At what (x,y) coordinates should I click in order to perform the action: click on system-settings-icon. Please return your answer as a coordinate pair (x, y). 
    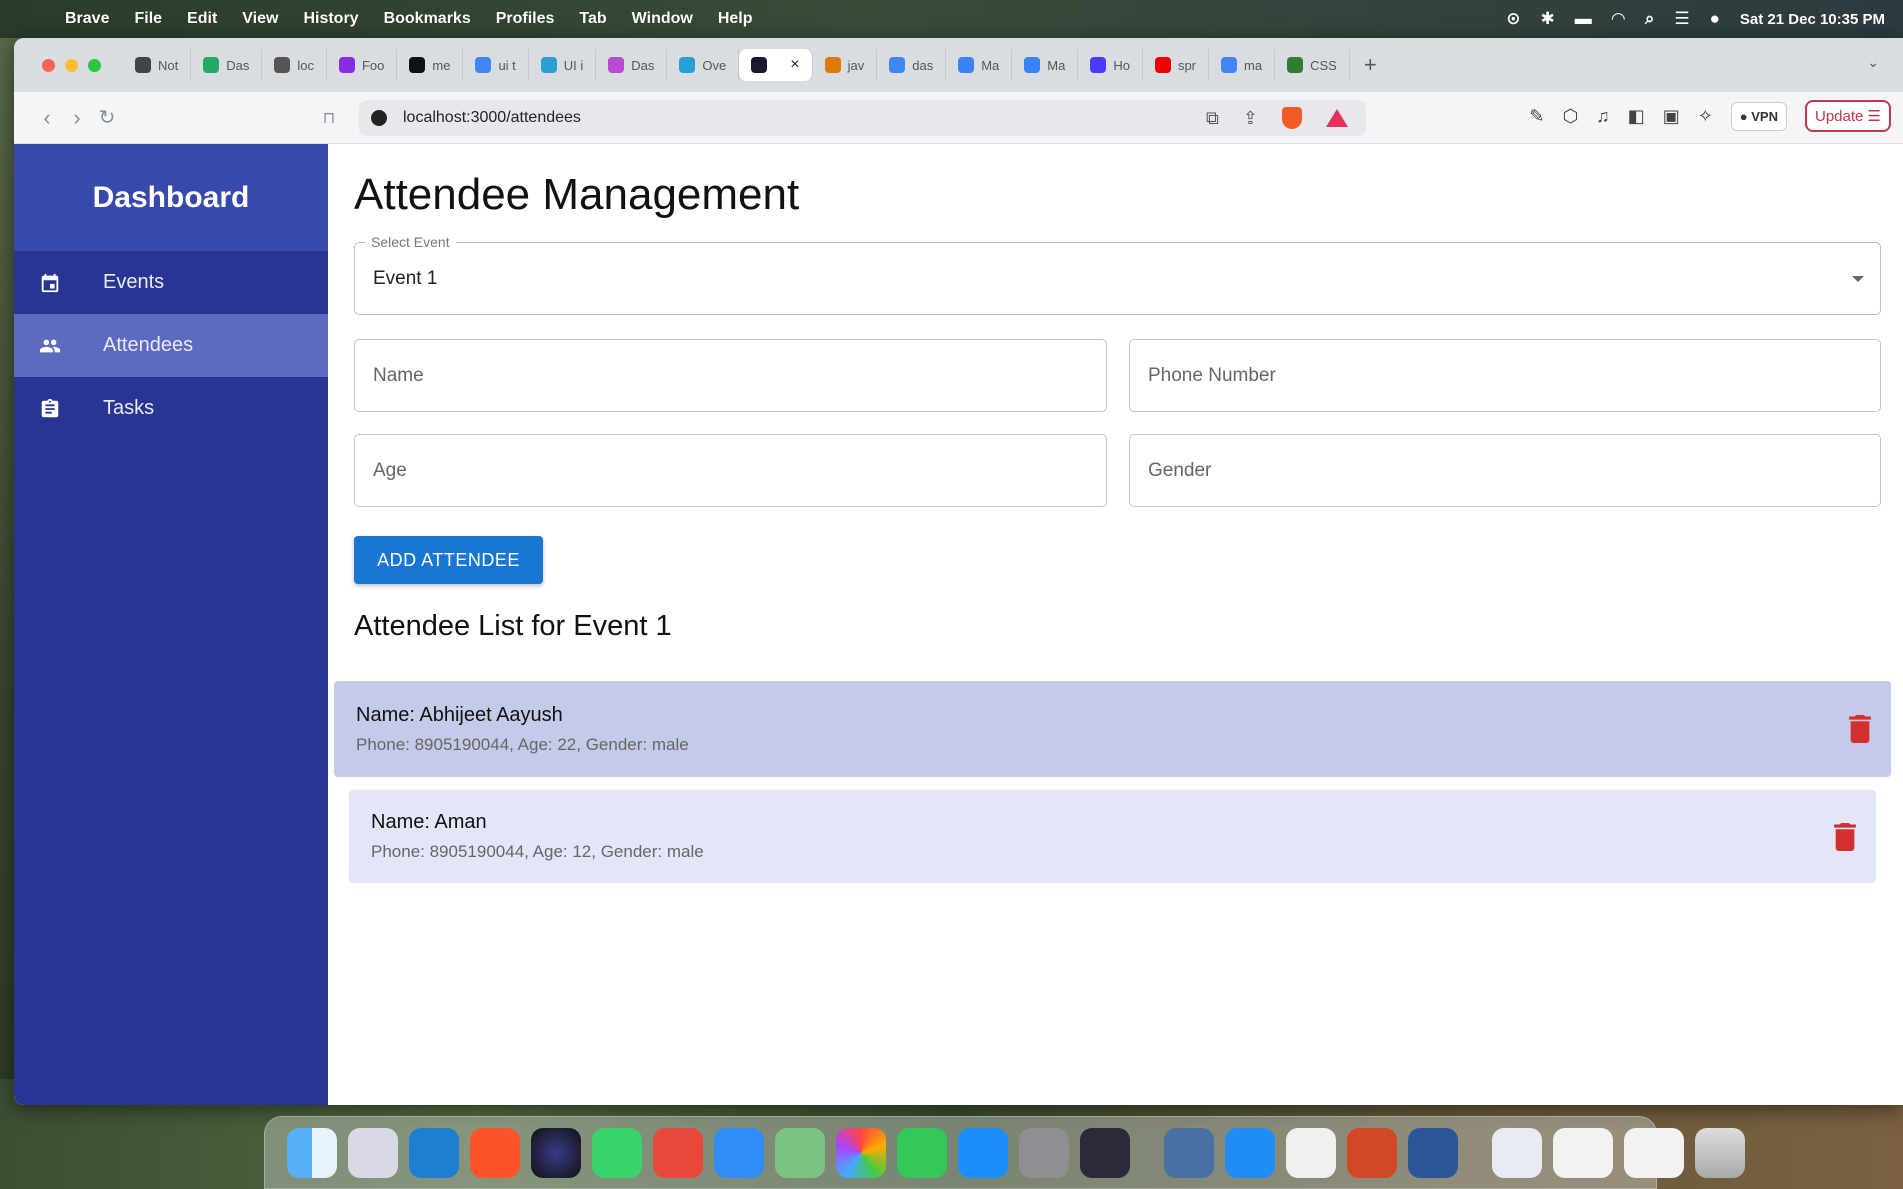
    Looking at the image, I should click on (1044, 1152).